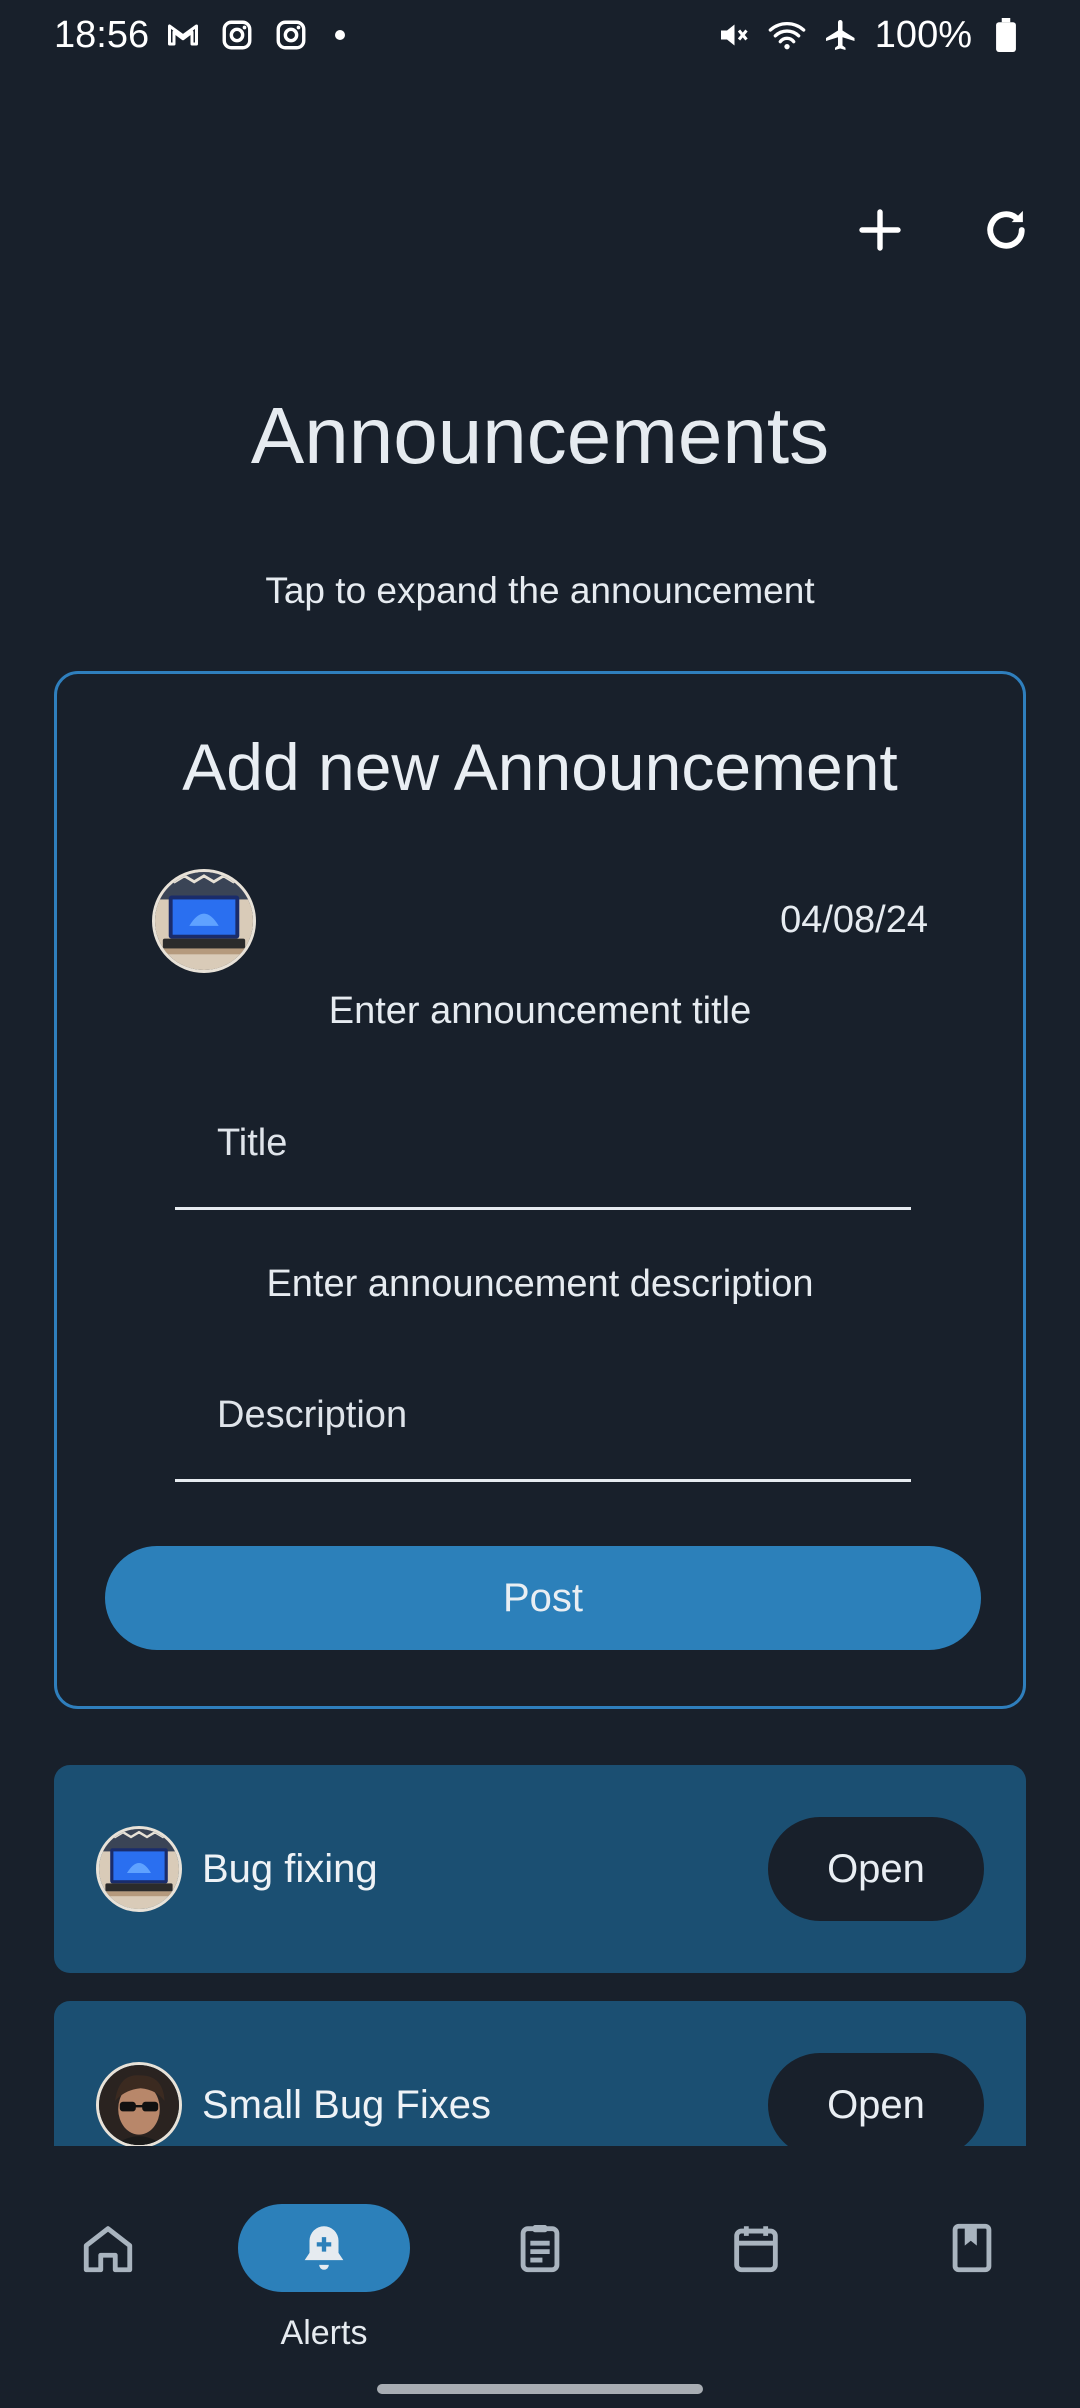 The image size is (1080, 2408). I want to click on nav-resources, so click(972, 2248).